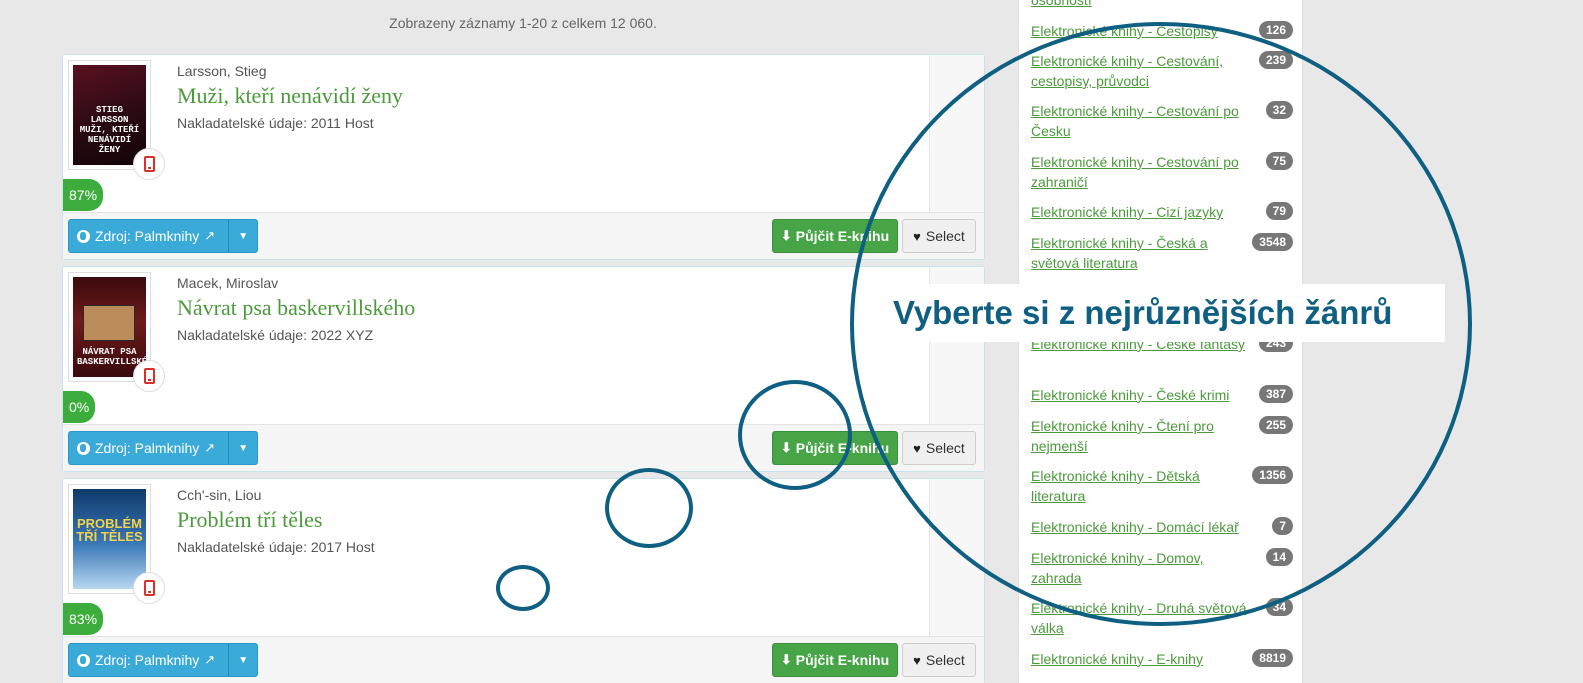 Image resolution: width=1583 pixels, height=683 pixels. Describe the element at coordinates (1143, 395) in the screenshot. I see `genre-link: Elektronické knihy - České krimi` at that location.